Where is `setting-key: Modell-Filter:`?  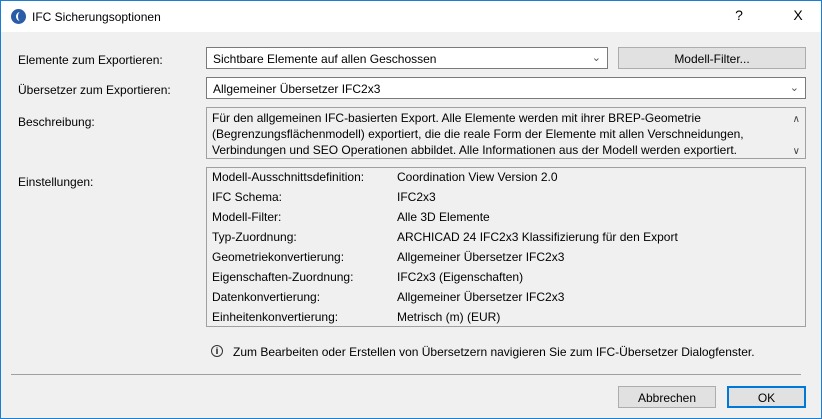 setting-key: Modell-Filter: is located at coordinates (247, 217).